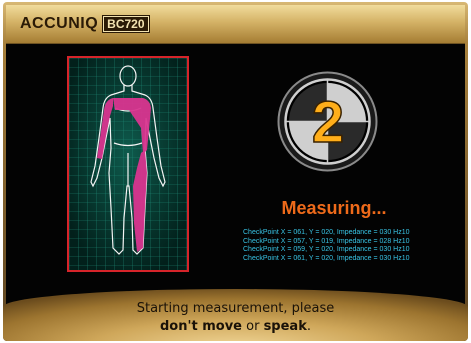 The image size is (471, 343). I want to click on model-badge: BC720, so click(126, 24).